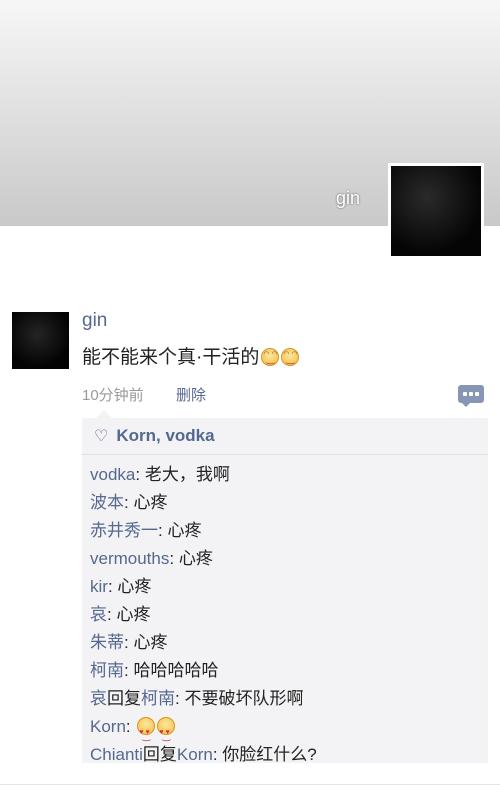 This screenshot has height=794, width=500. Describe the element at coordinates (112, 474) in the screenshot. I see `comment-author: vodka` at that location.